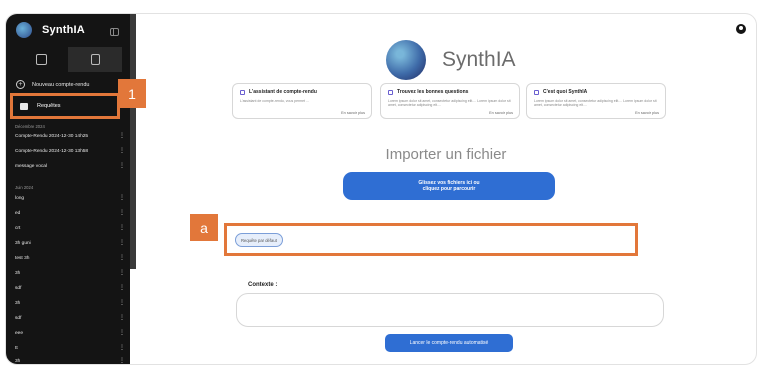  I want to click on launch-report-button: Lancer le compte-rendu automatisé, so click(449, 343).